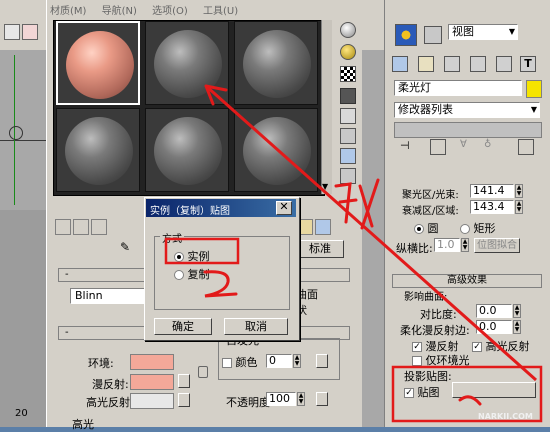 This screenshot has height=432, width=550. What do you see at coordinates (505, 416) in the screenshot?
I see `watermark: NARKII.COM` at bounding box center [505, 416].